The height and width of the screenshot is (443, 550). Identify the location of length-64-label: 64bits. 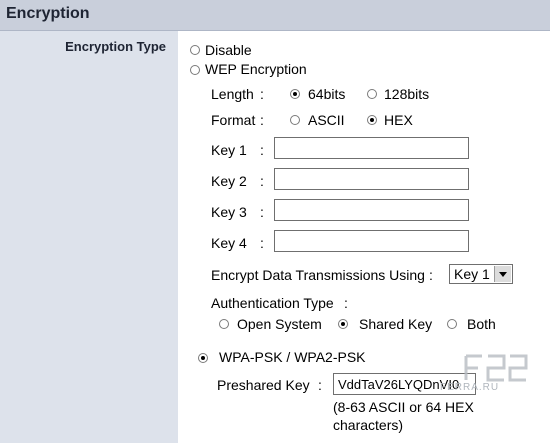
(327, 94).